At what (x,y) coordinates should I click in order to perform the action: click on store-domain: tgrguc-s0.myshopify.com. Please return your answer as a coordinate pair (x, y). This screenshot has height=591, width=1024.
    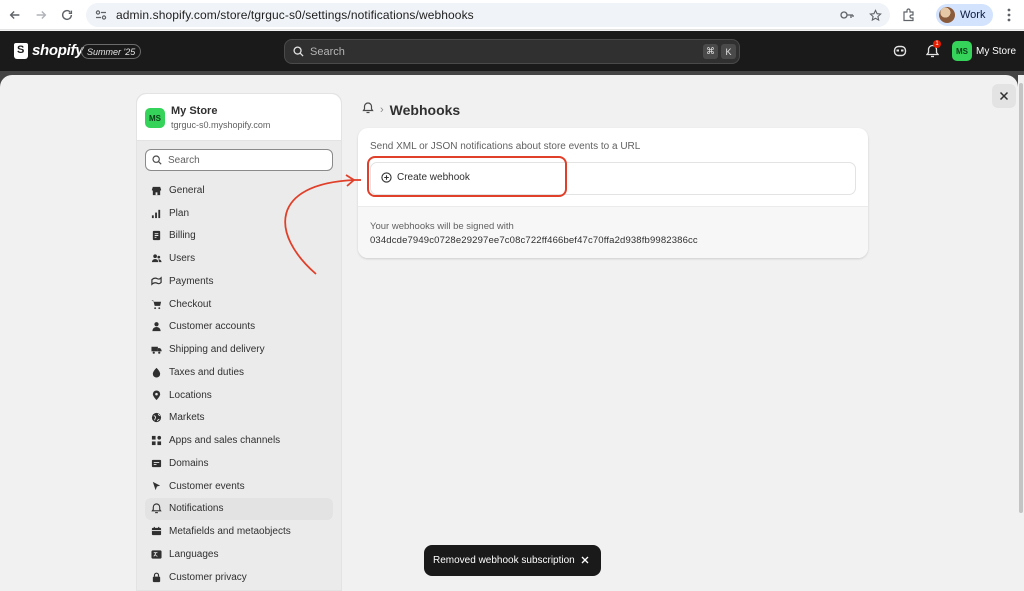
    Looking at the image, I should click on (221, 125).